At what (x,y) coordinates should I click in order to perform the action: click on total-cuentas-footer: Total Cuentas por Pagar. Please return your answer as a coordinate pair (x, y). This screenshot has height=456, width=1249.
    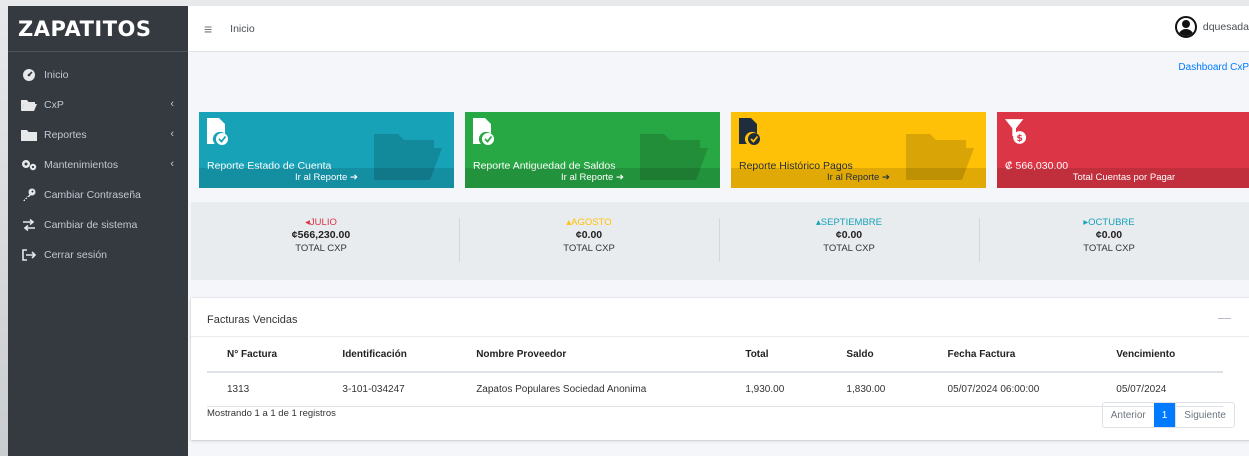
    Looking at the image, I should click on (1123, 178).